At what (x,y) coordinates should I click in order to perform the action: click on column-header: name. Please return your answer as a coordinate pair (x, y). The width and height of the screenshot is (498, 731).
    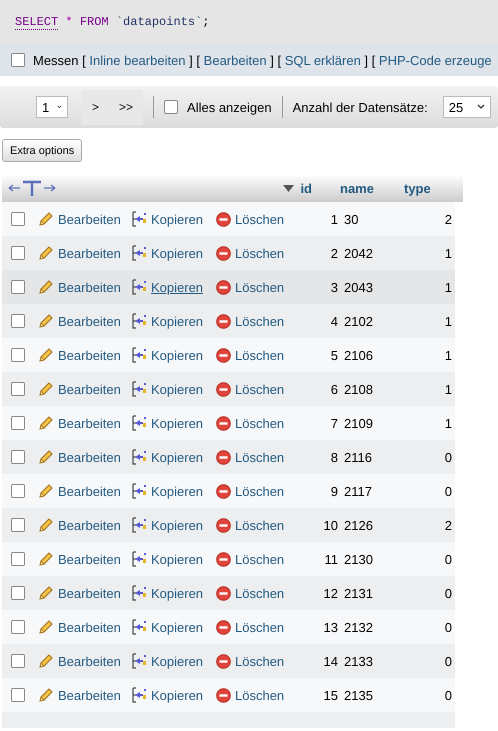
    Looking at the image, I should click on (357, 188).